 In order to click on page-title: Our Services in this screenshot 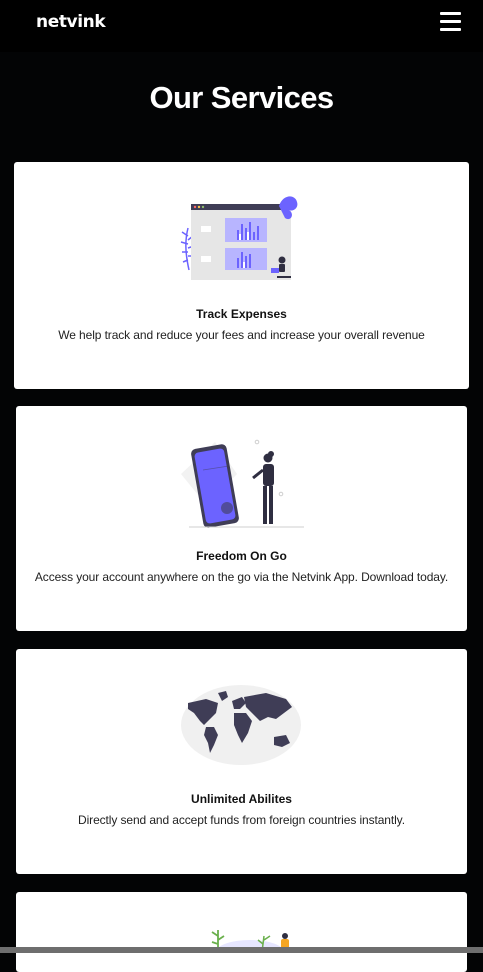, I will do `click(241, 97)`.